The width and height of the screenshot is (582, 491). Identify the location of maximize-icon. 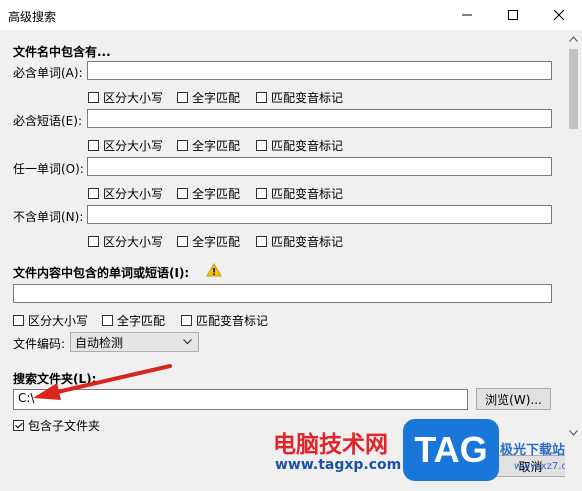
(513, 15).